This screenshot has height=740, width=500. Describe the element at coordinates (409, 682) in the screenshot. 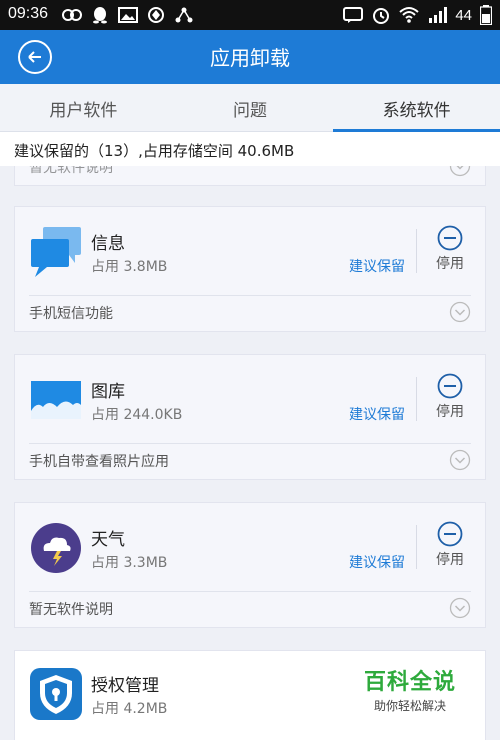

I see `watermark-title: 百科全说` at that location.